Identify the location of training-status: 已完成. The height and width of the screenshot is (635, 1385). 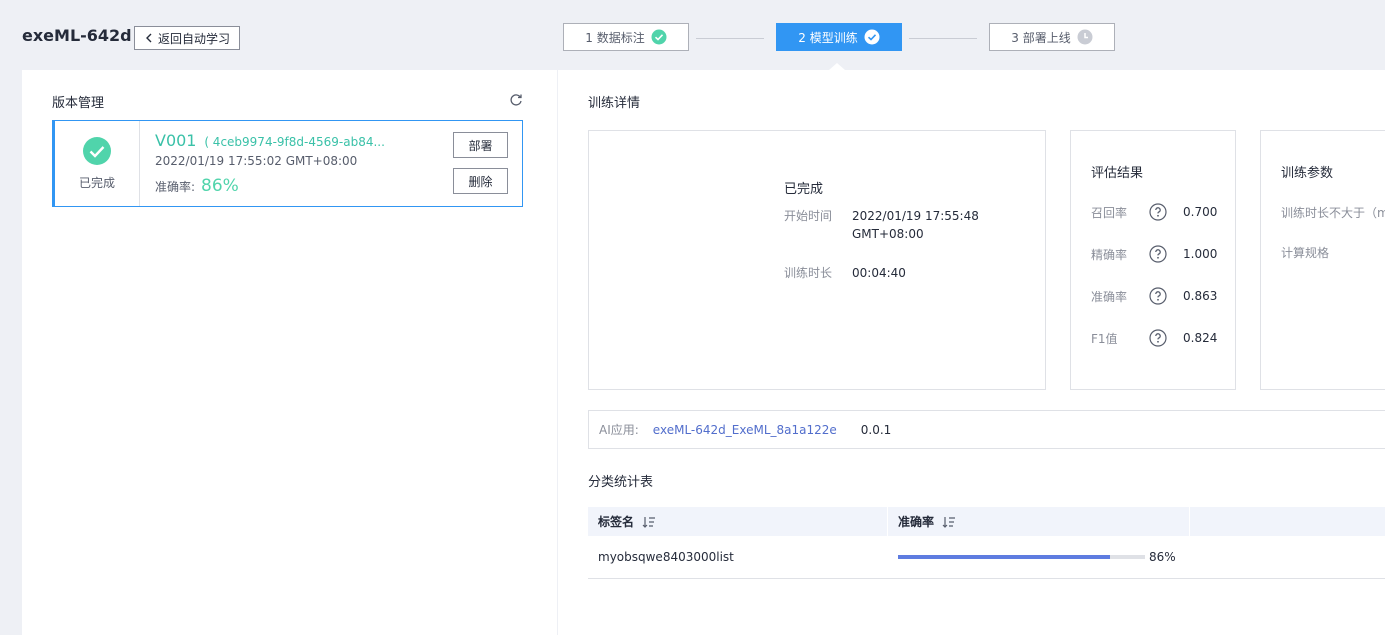
(804, 189).